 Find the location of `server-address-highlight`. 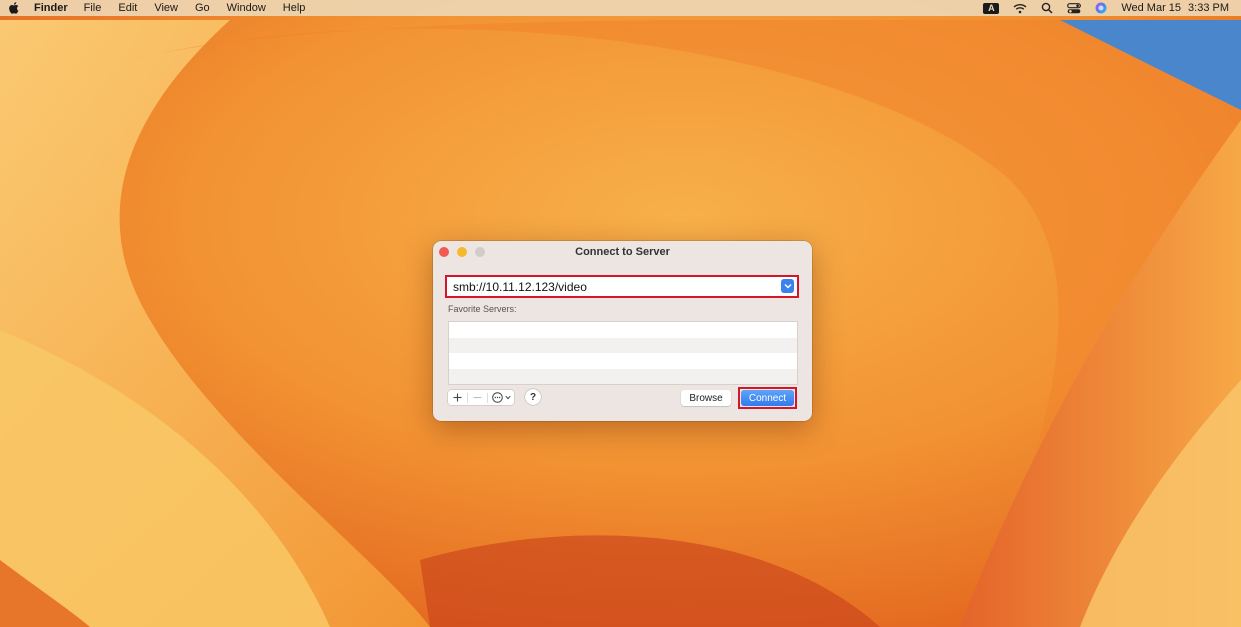

server-address-highlight is located at coordinates (622, 286).